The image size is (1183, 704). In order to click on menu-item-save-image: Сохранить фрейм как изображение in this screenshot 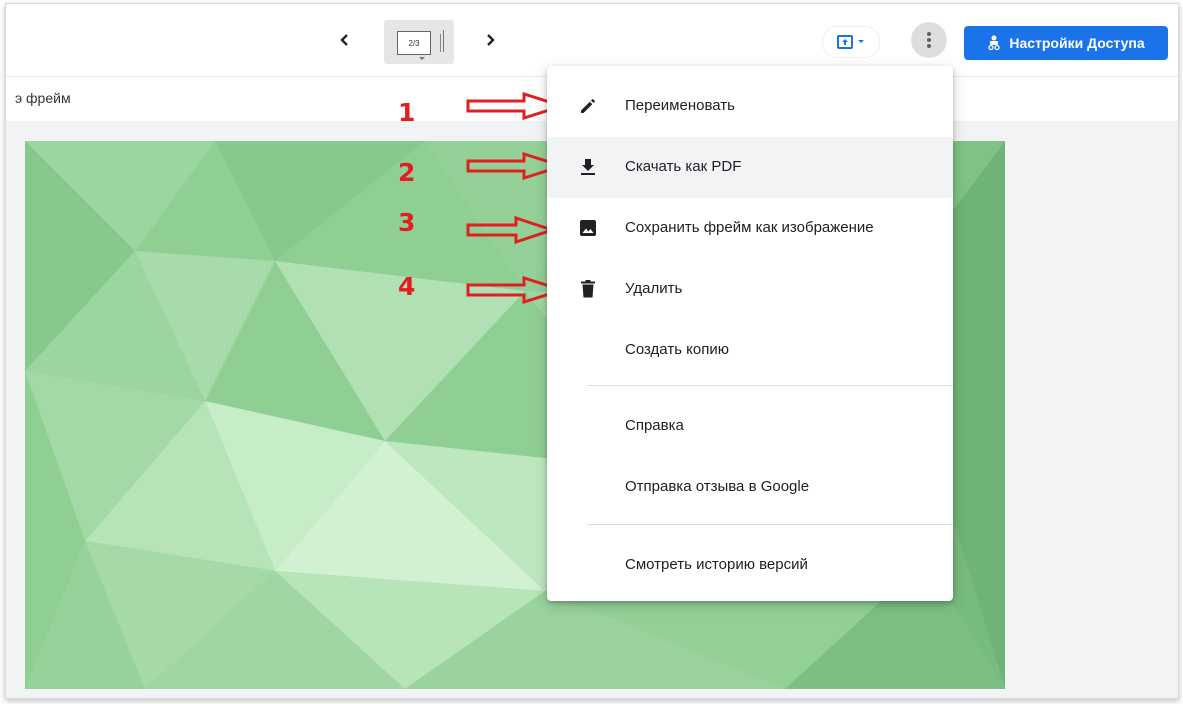, I will do `click(750, 228)`.